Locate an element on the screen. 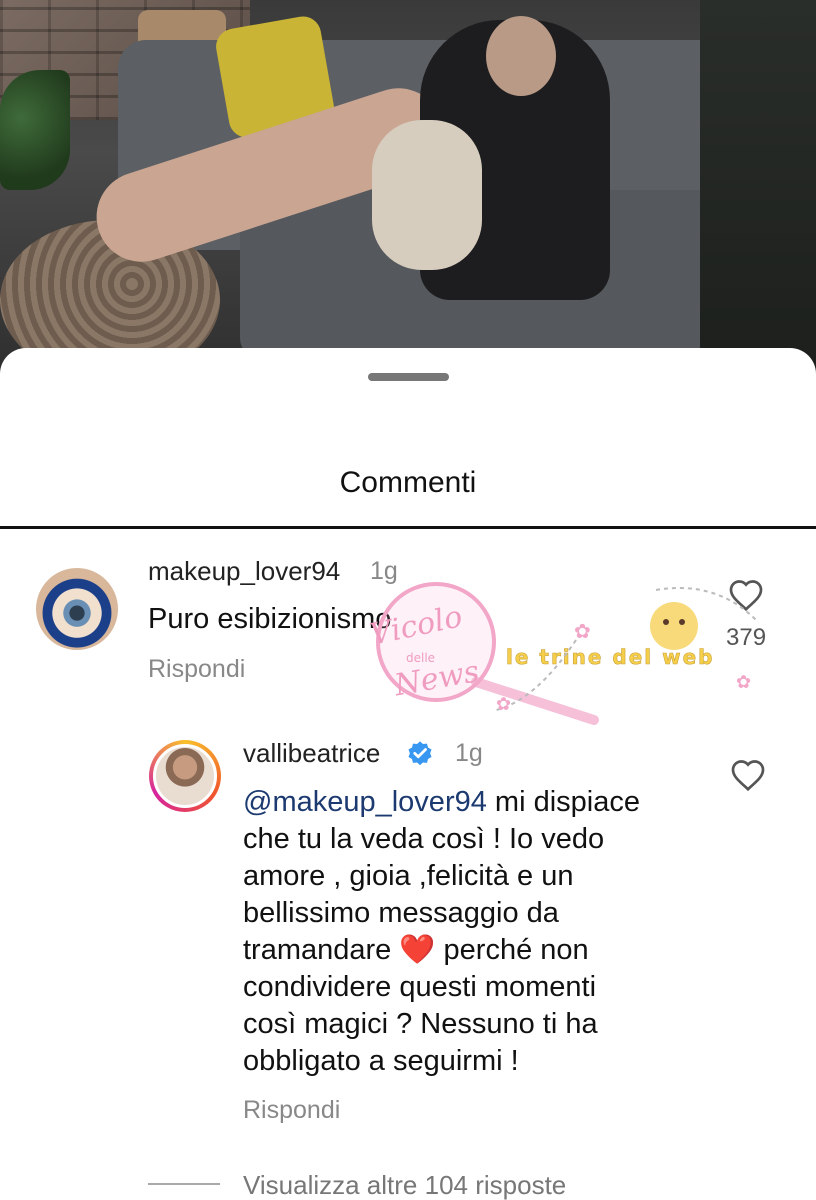  reply-line: tramandare is located at coordinates (321, 950).